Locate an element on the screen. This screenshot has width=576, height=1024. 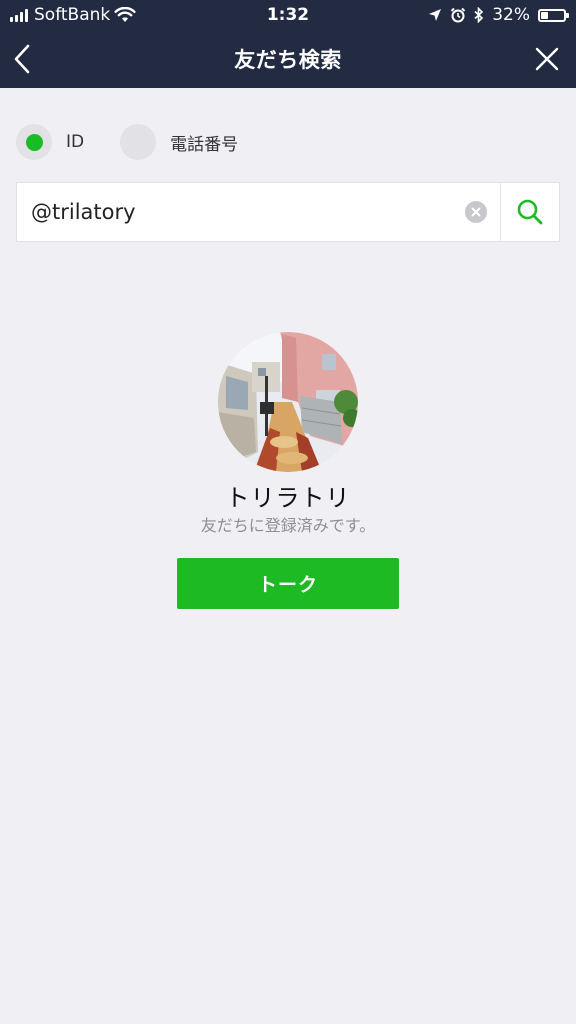
search-box is located at coordinates (288, 212).